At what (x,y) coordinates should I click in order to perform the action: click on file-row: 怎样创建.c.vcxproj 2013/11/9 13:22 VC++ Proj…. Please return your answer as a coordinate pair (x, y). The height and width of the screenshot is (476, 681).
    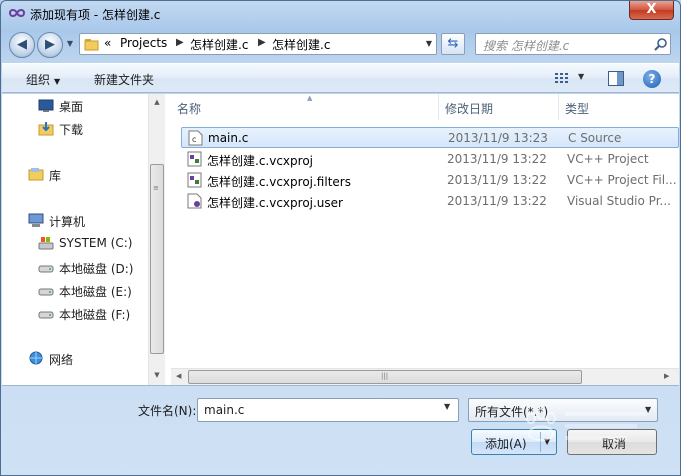
    Looking at the image, I should click on (430, 159).